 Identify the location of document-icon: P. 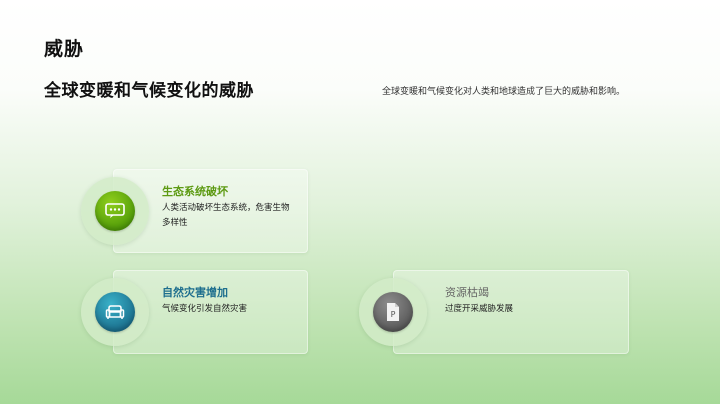
(393, 312).